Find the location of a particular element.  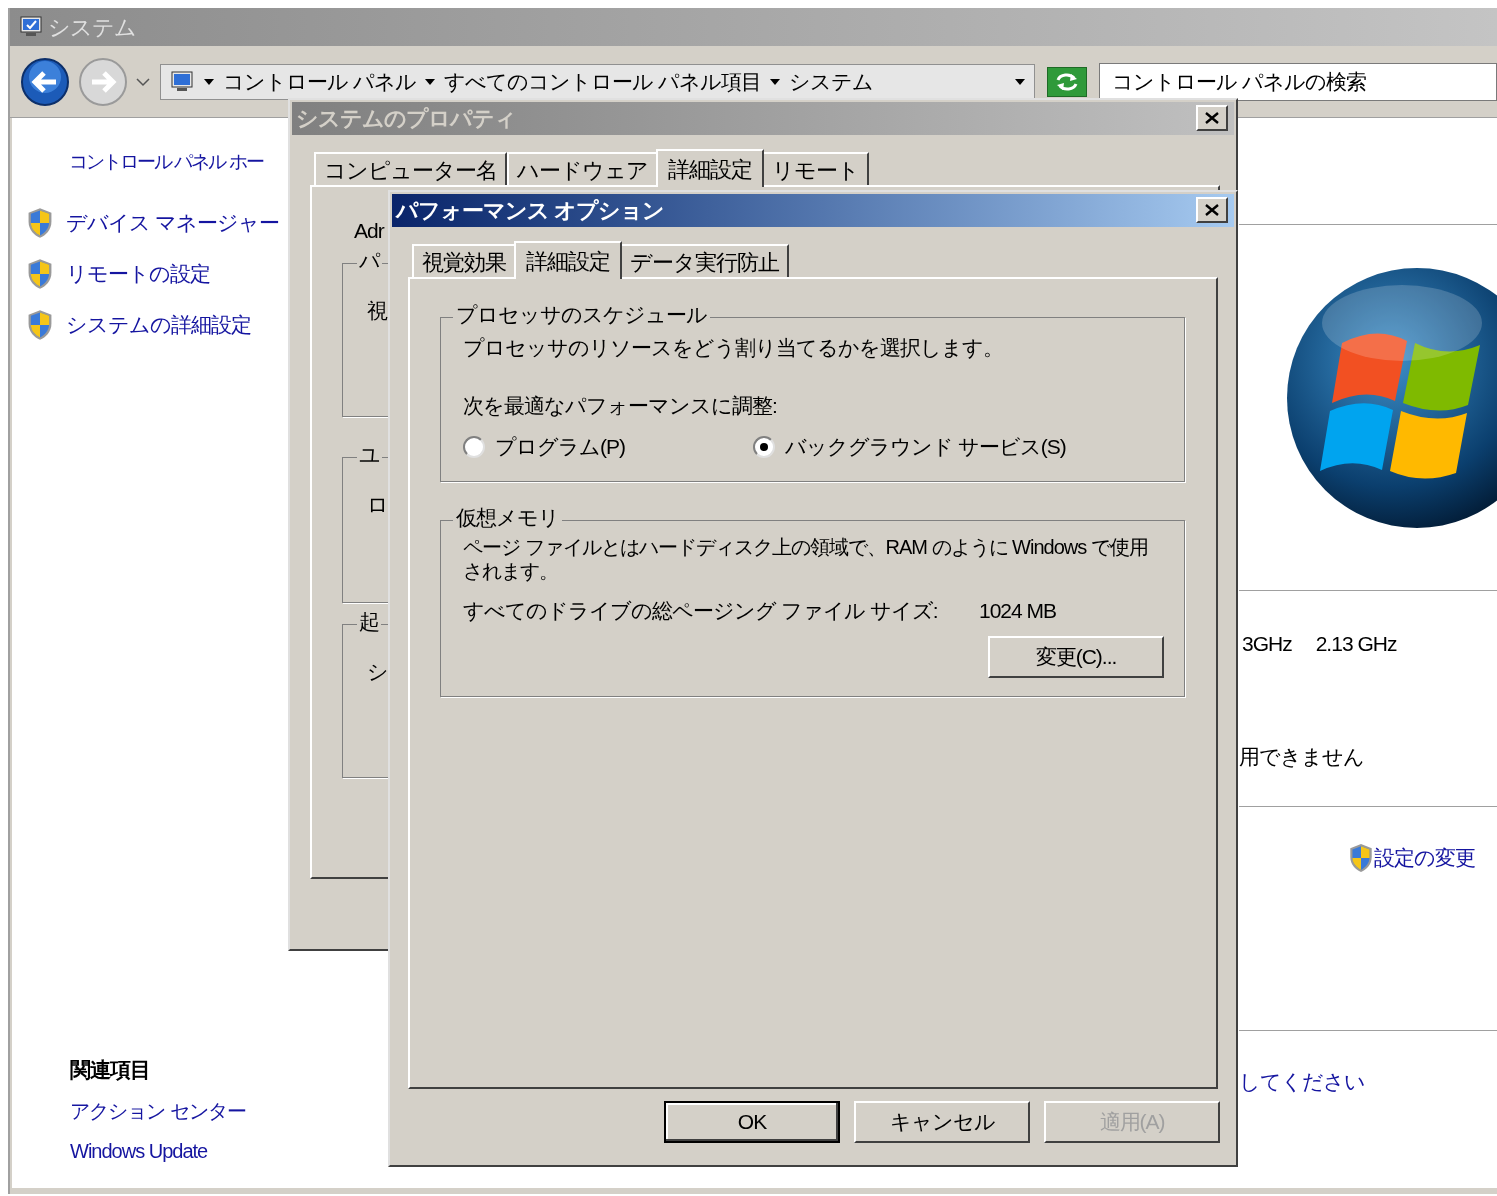

related-link: アクション センター is located at coordinates (158, 1110).